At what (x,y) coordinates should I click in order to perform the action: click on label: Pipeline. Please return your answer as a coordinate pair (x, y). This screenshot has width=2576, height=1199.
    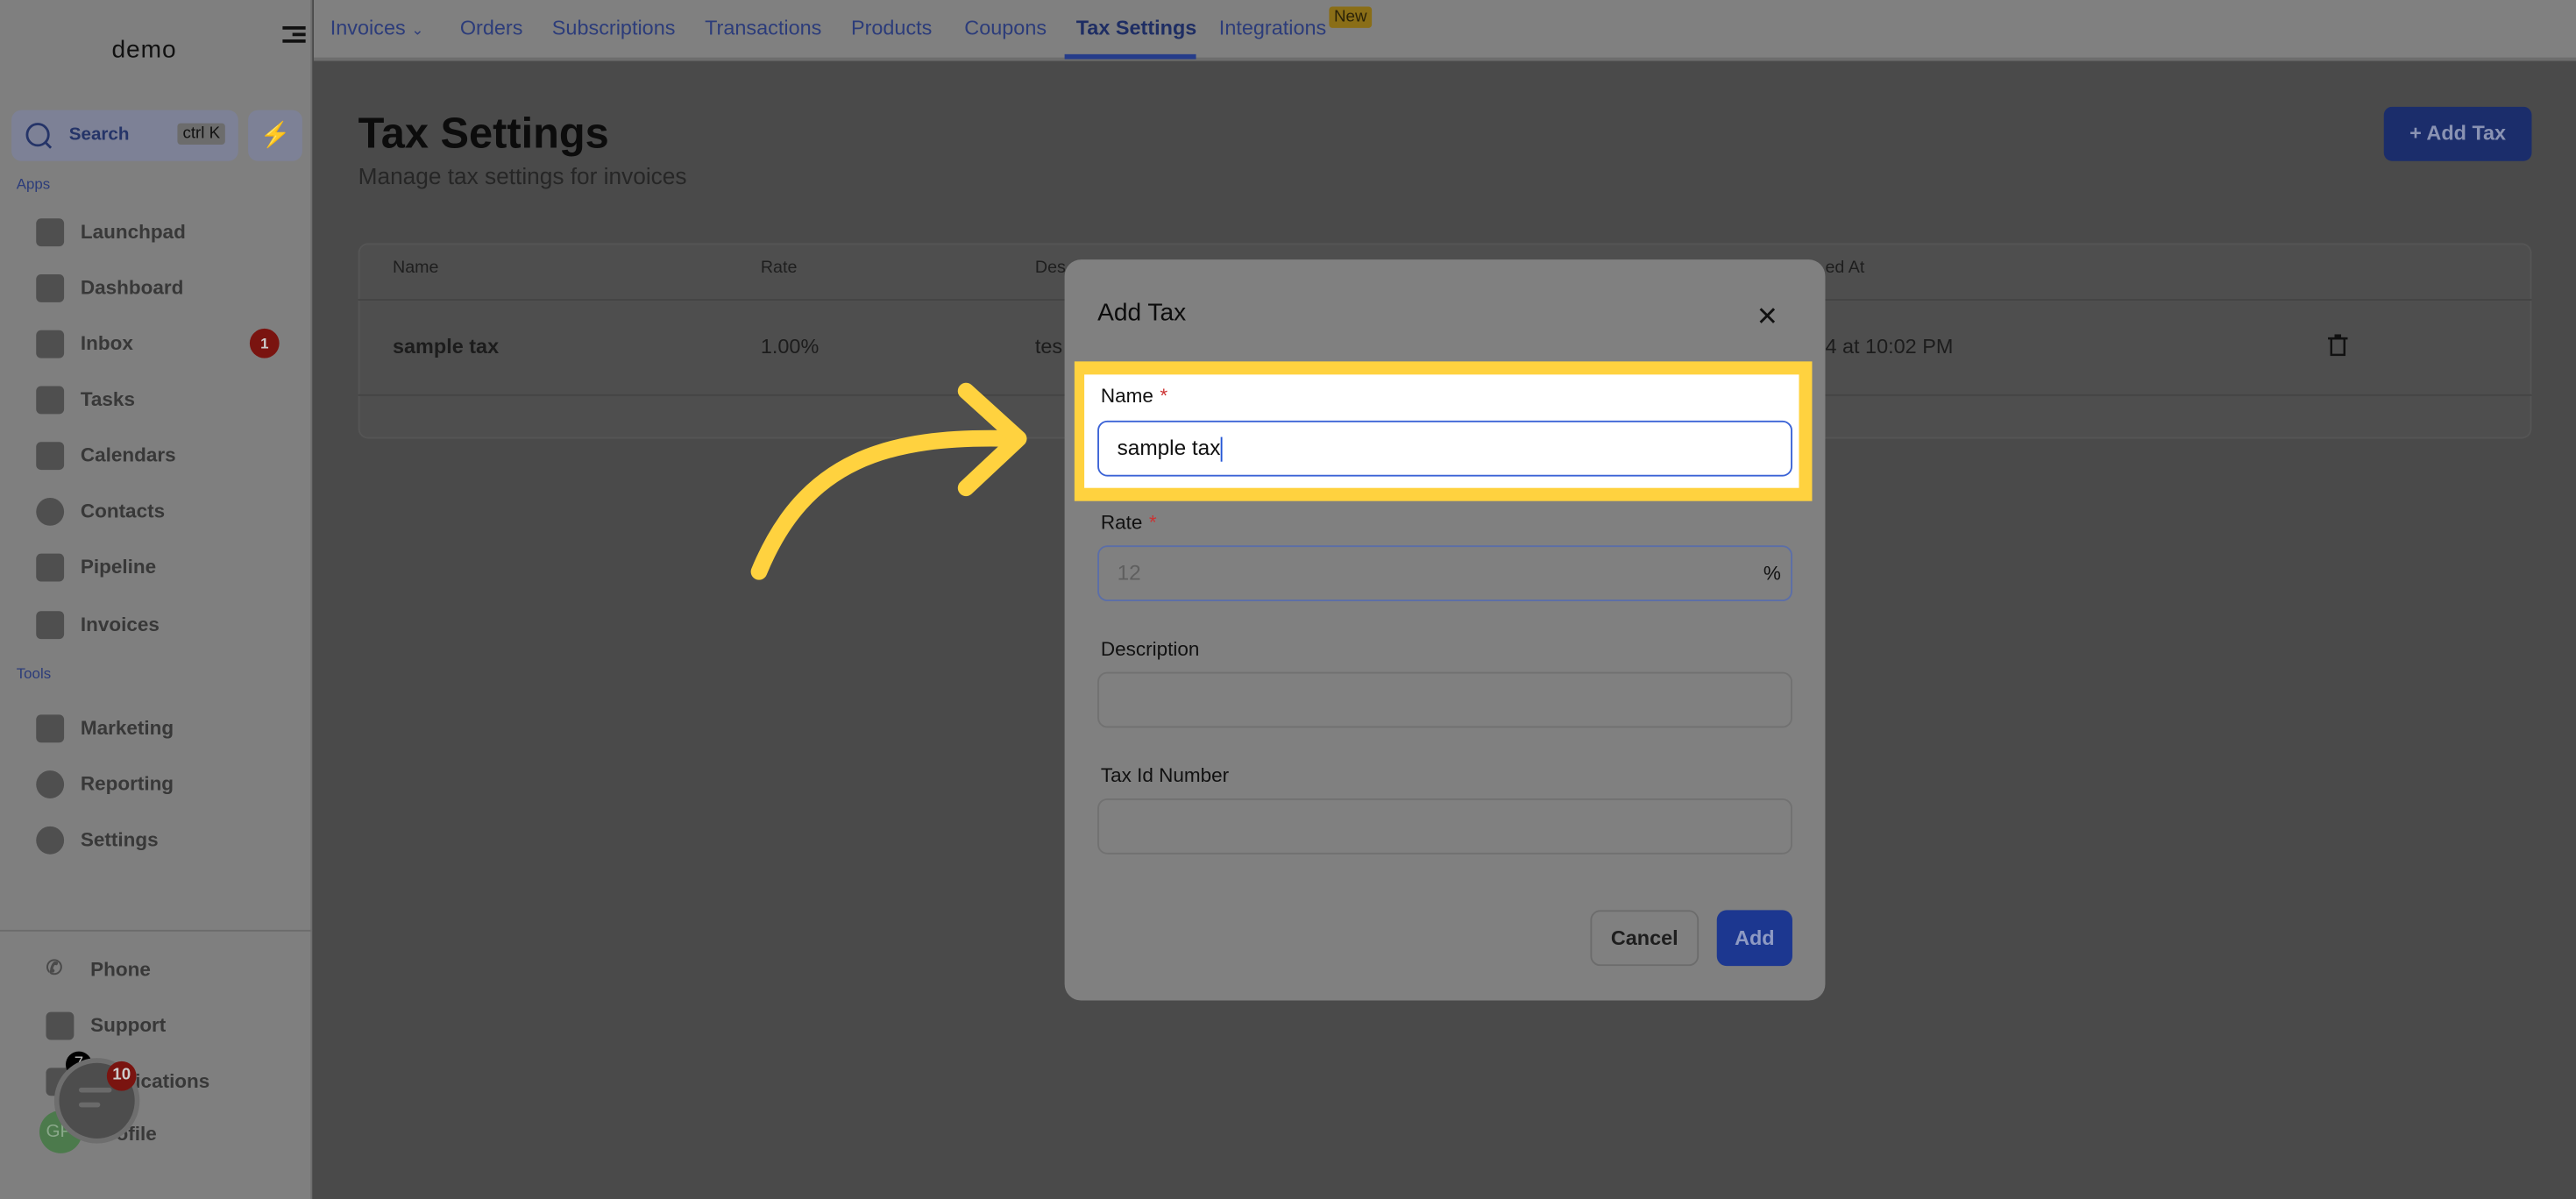
    Looking at the image, I should click on (119, 566).